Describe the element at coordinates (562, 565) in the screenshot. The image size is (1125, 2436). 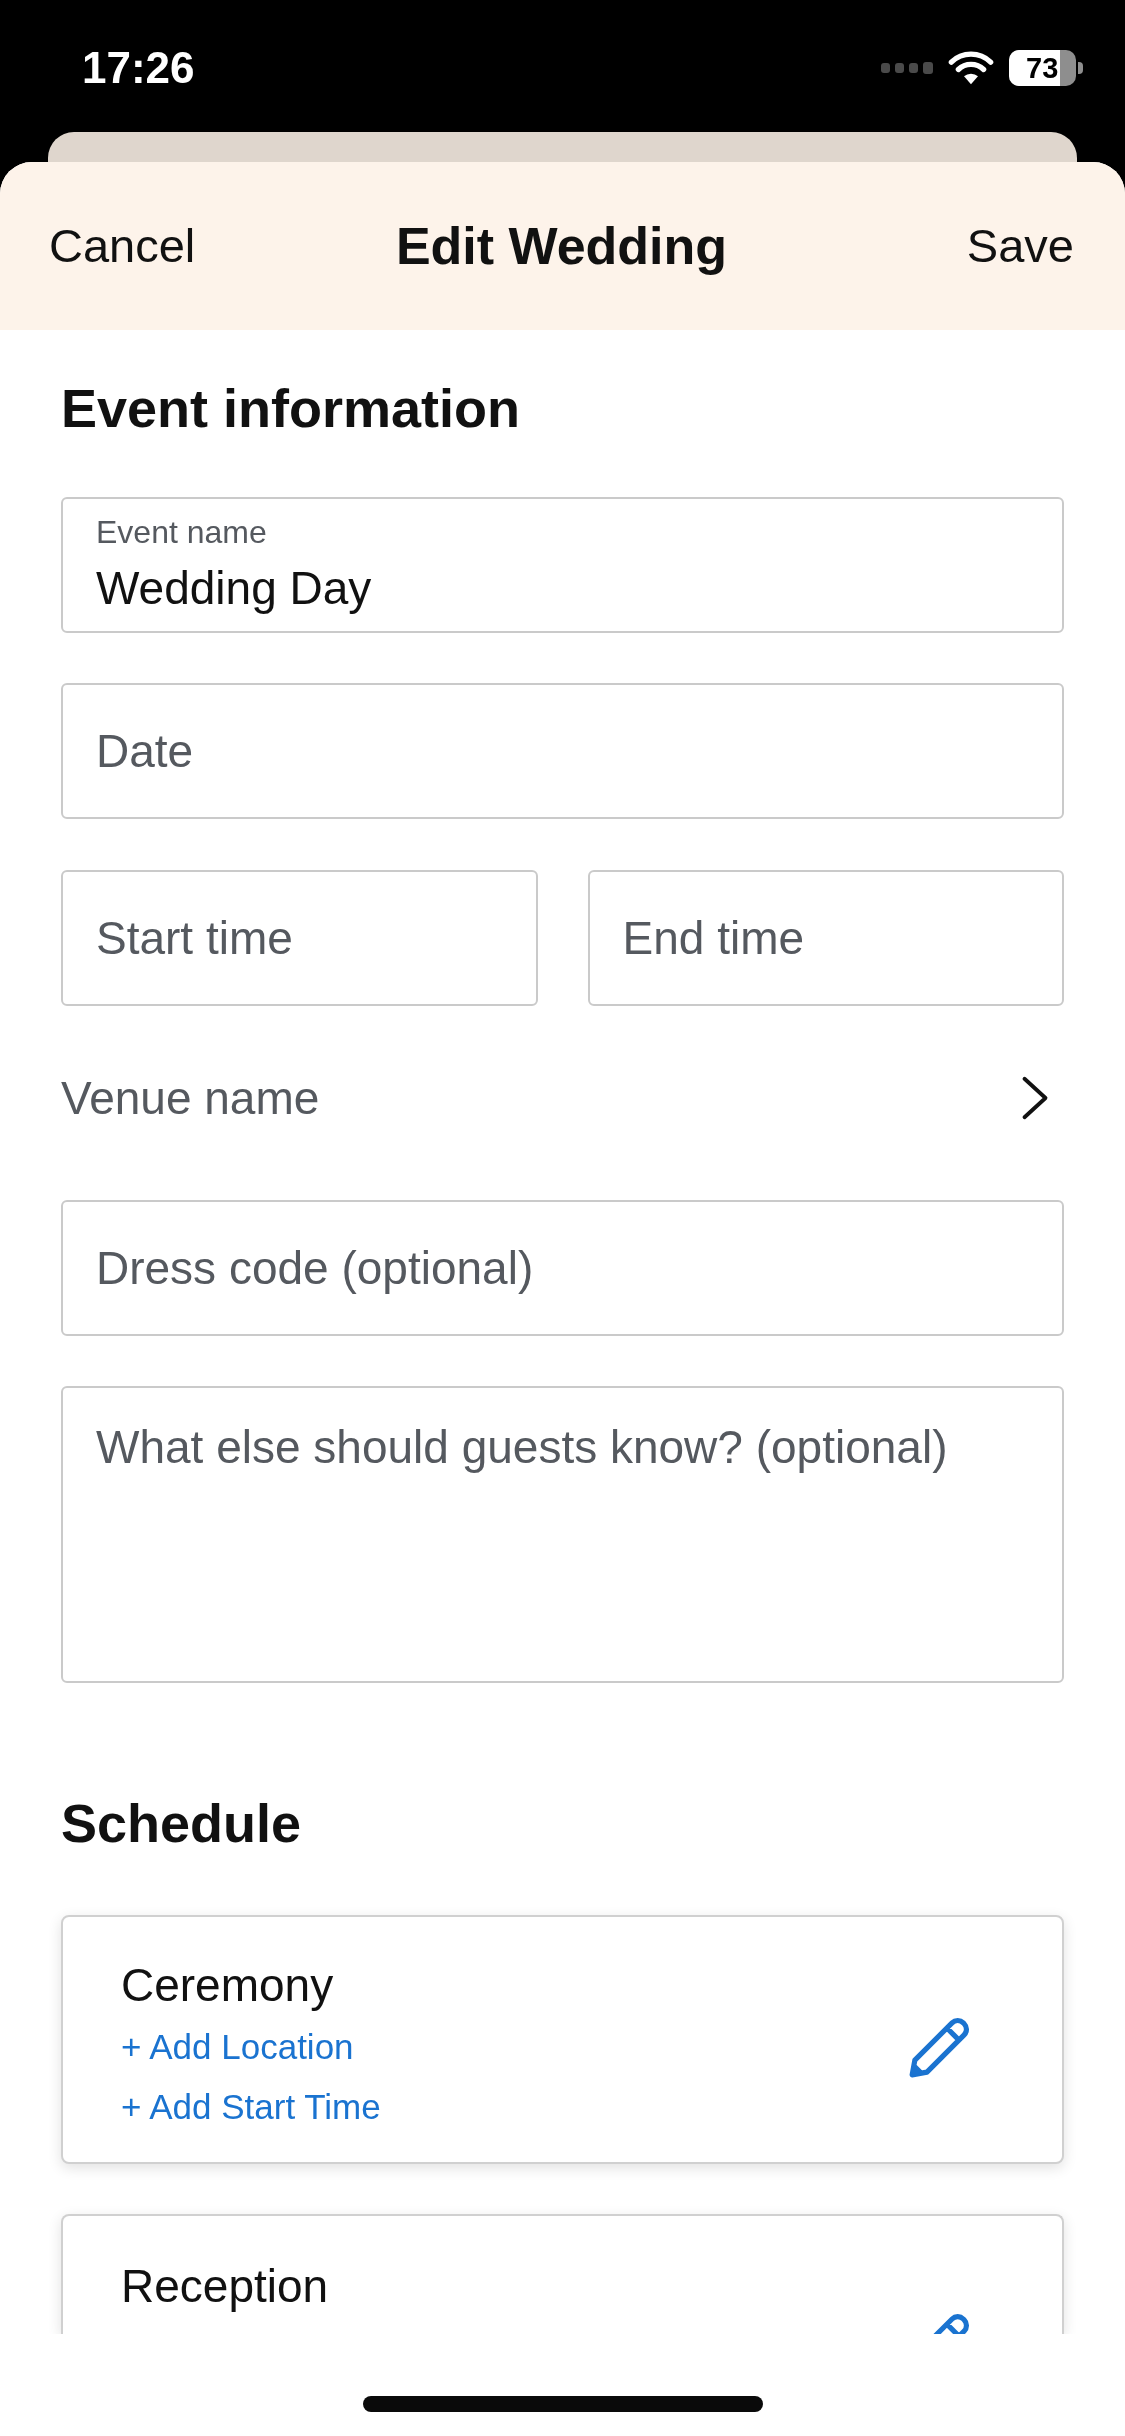
I see `text-field: Event name Wedding Day` at that location.